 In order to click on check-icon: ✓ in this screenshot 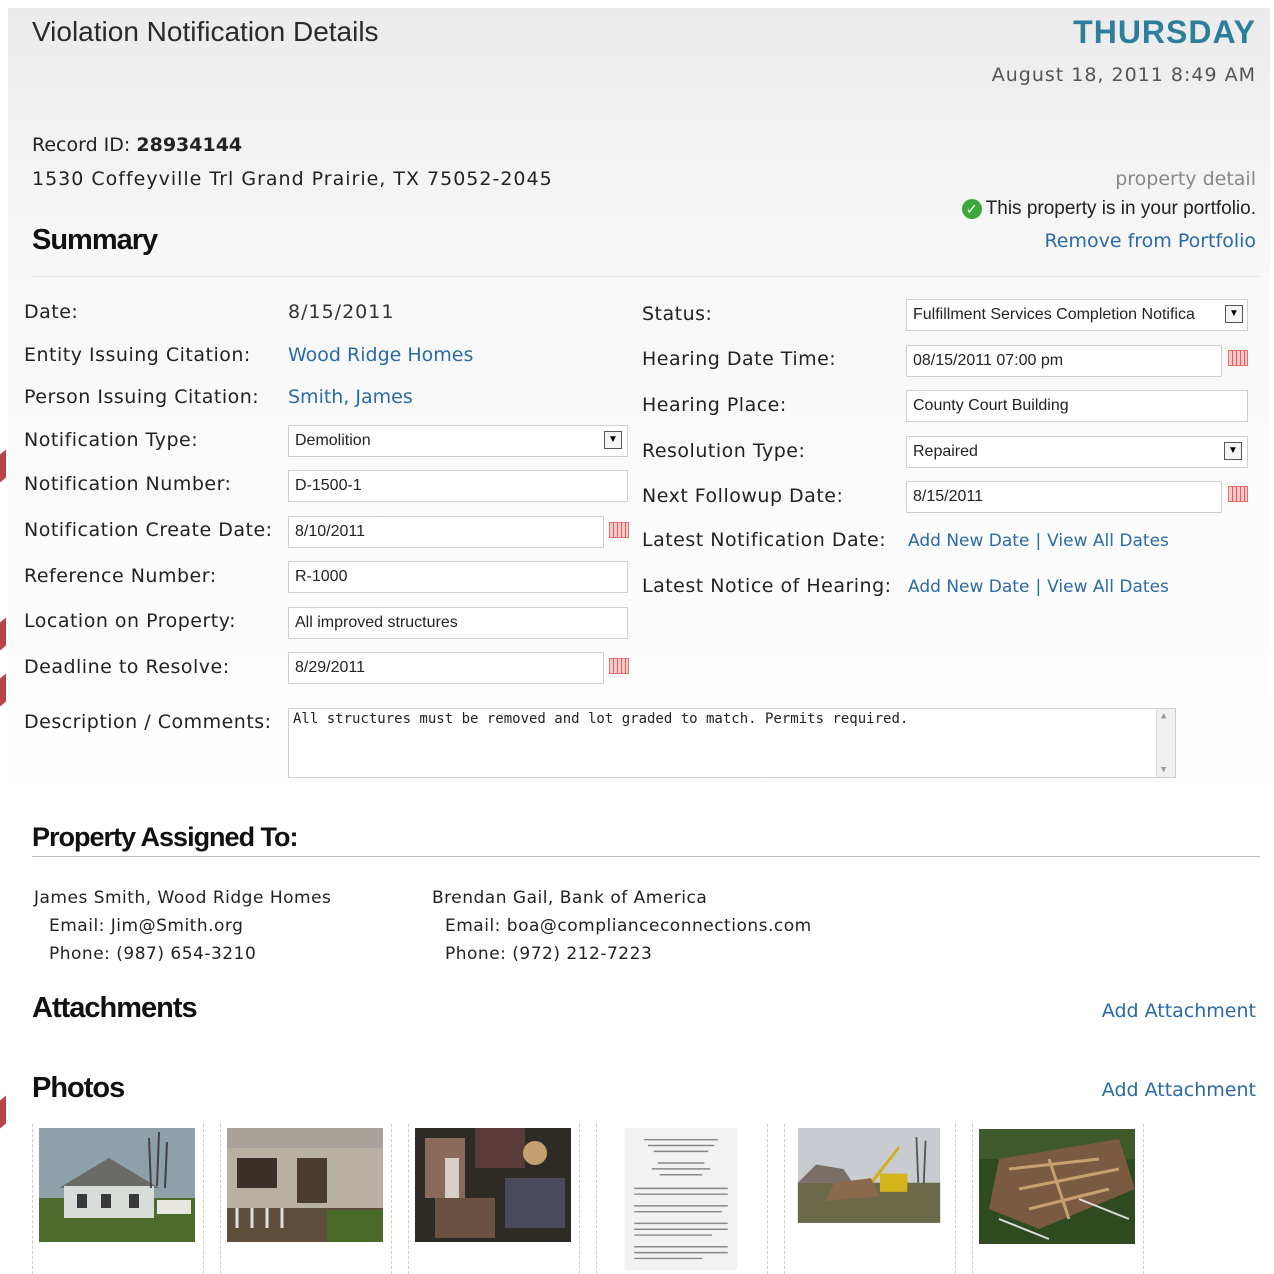, I will do `click(971, 208)`.